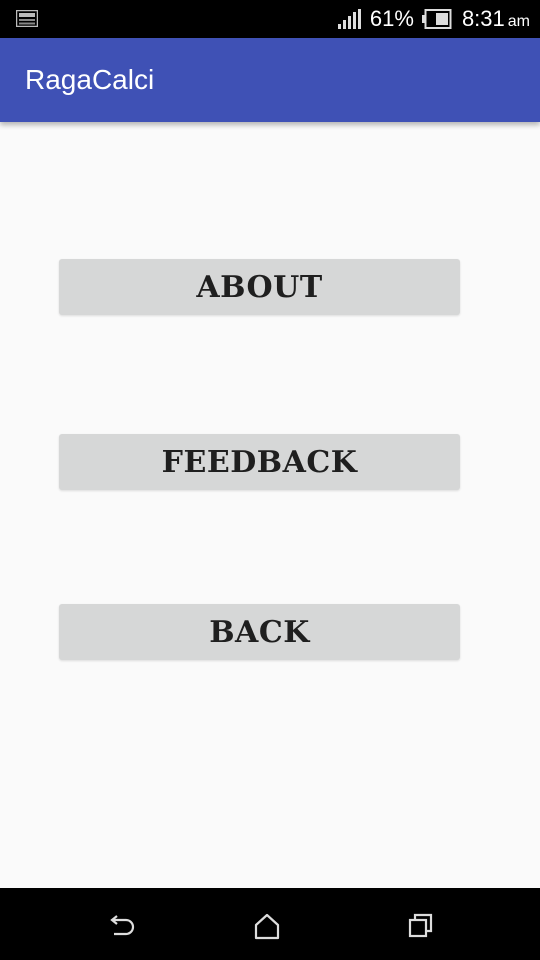  What do you see at coordinates (259, 287) in the screenshot?
I see `about-button: ABOUT` at bounding box center [259, 287].